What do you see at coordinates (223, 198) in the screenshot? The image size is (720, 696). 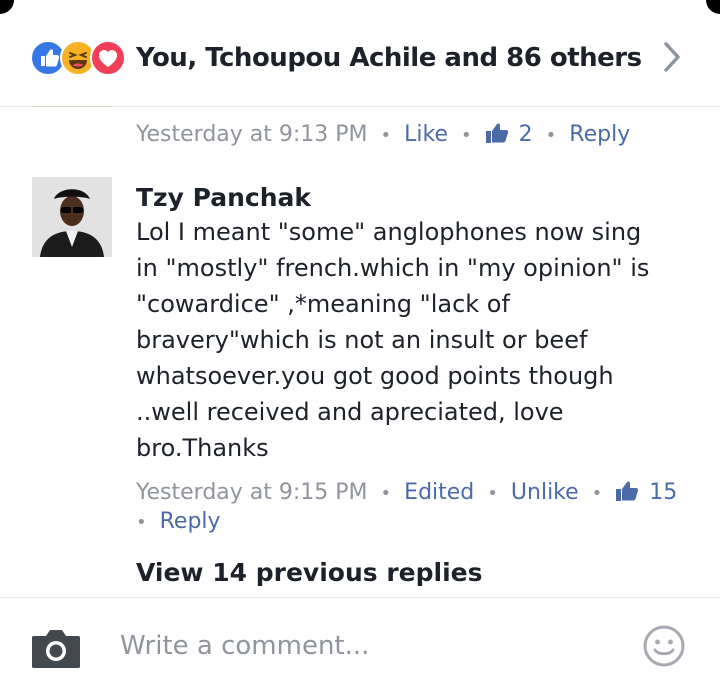 I see `comment-author: Tzy Panchak` at bounding box center [223, 198].